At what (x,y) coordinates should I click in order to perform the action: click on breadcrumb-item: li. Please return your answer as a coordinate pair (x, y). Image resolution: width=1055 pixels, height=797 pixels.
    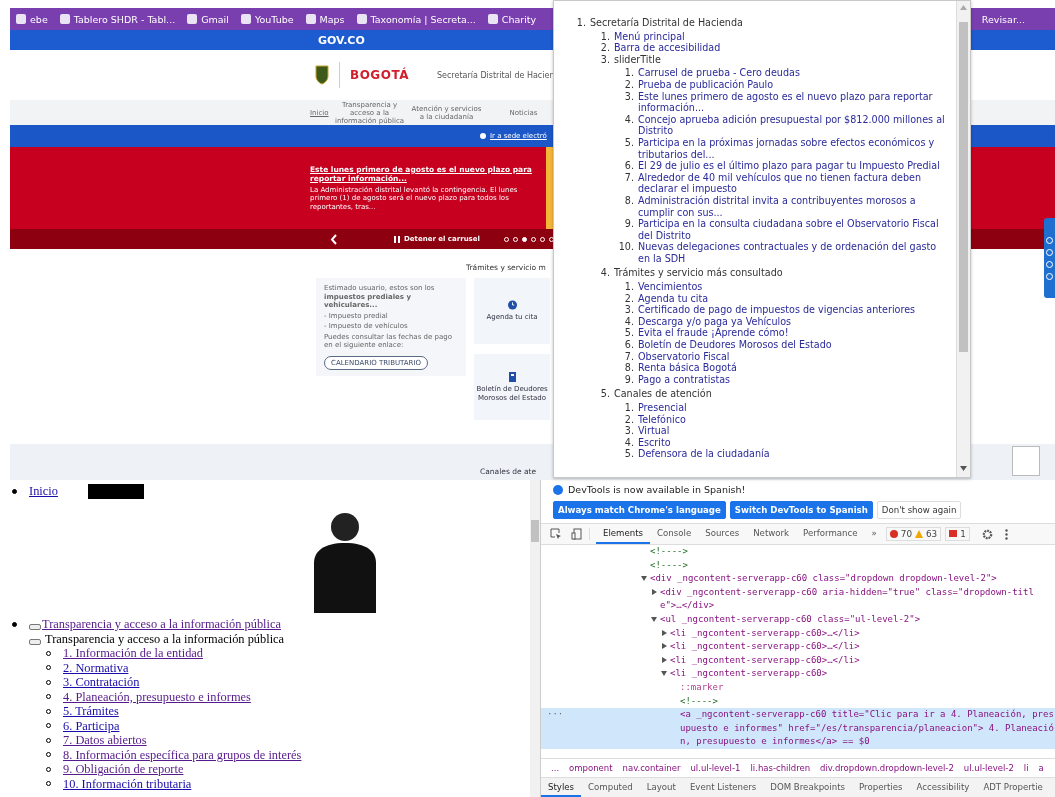
    Looking at the image, I should click on (1026, 768).